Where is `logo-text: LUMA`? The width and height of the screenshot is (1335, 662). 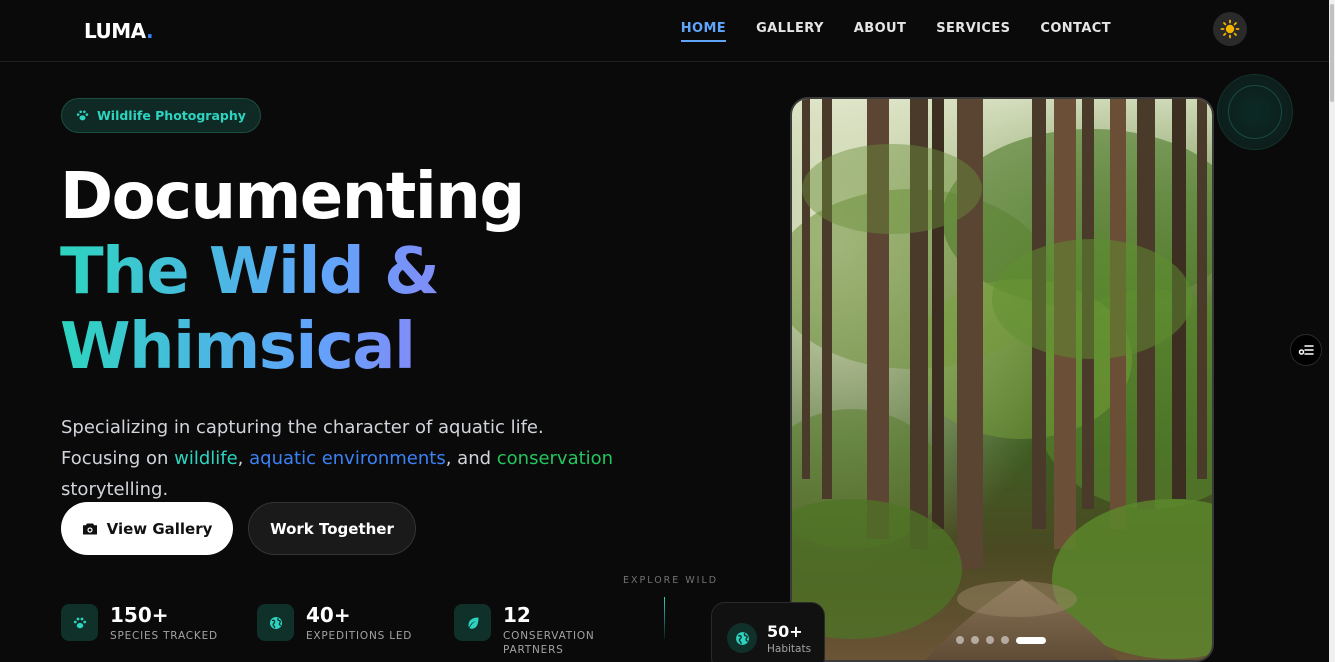
logo-text: LUMA is located at coordinates (115, 31).